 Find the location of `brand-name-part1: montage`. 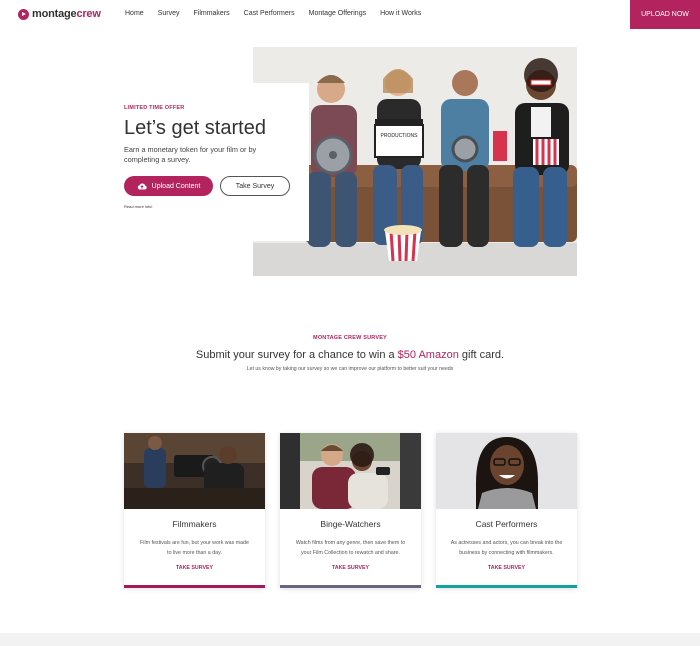

brand-name-part1: montage is located at coordinates (54, 14).